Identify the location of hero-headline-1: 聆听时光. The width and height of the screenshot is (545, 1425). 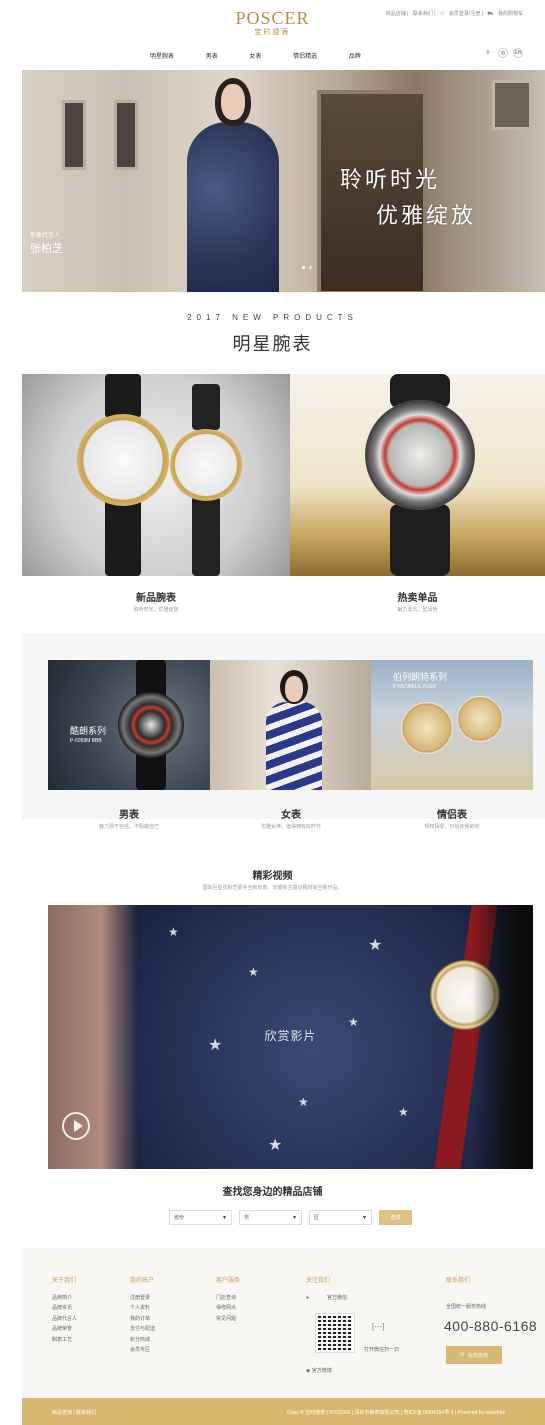
(390, 179).